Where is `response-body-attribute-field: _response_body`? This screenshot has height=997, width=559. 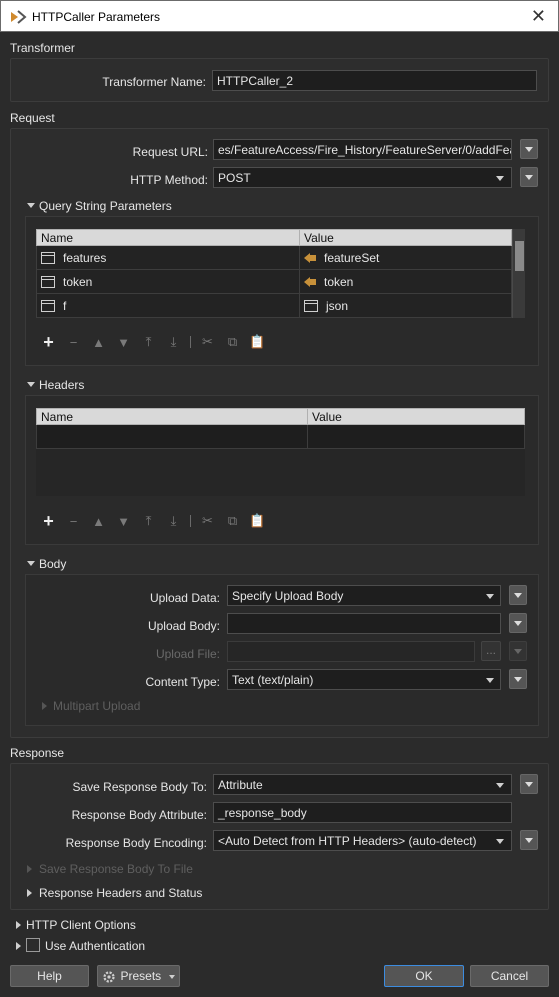 response-body-attribute-field: _response_body is located at coordinates (362, 812).